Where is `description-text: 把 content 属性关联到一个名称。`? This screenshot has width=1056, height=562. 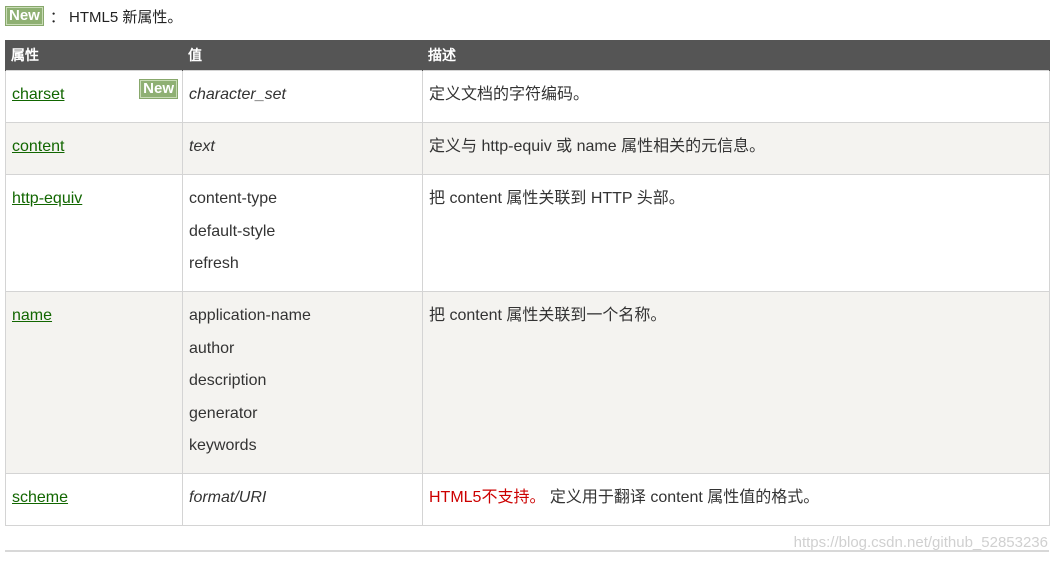 description-text: 把 content 属性关联到一个名称。 is located at coordinates (548, 315).